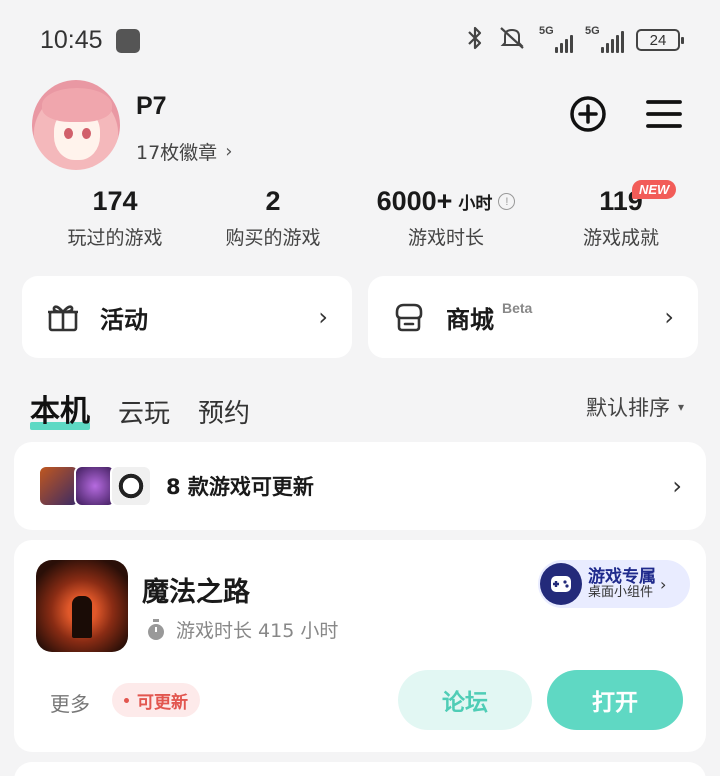  What do you see at coordinates (257, 631) in the screenshot?
I see `playtime-text: 游戏时长 415 小时` at bounding box center [257, 631].